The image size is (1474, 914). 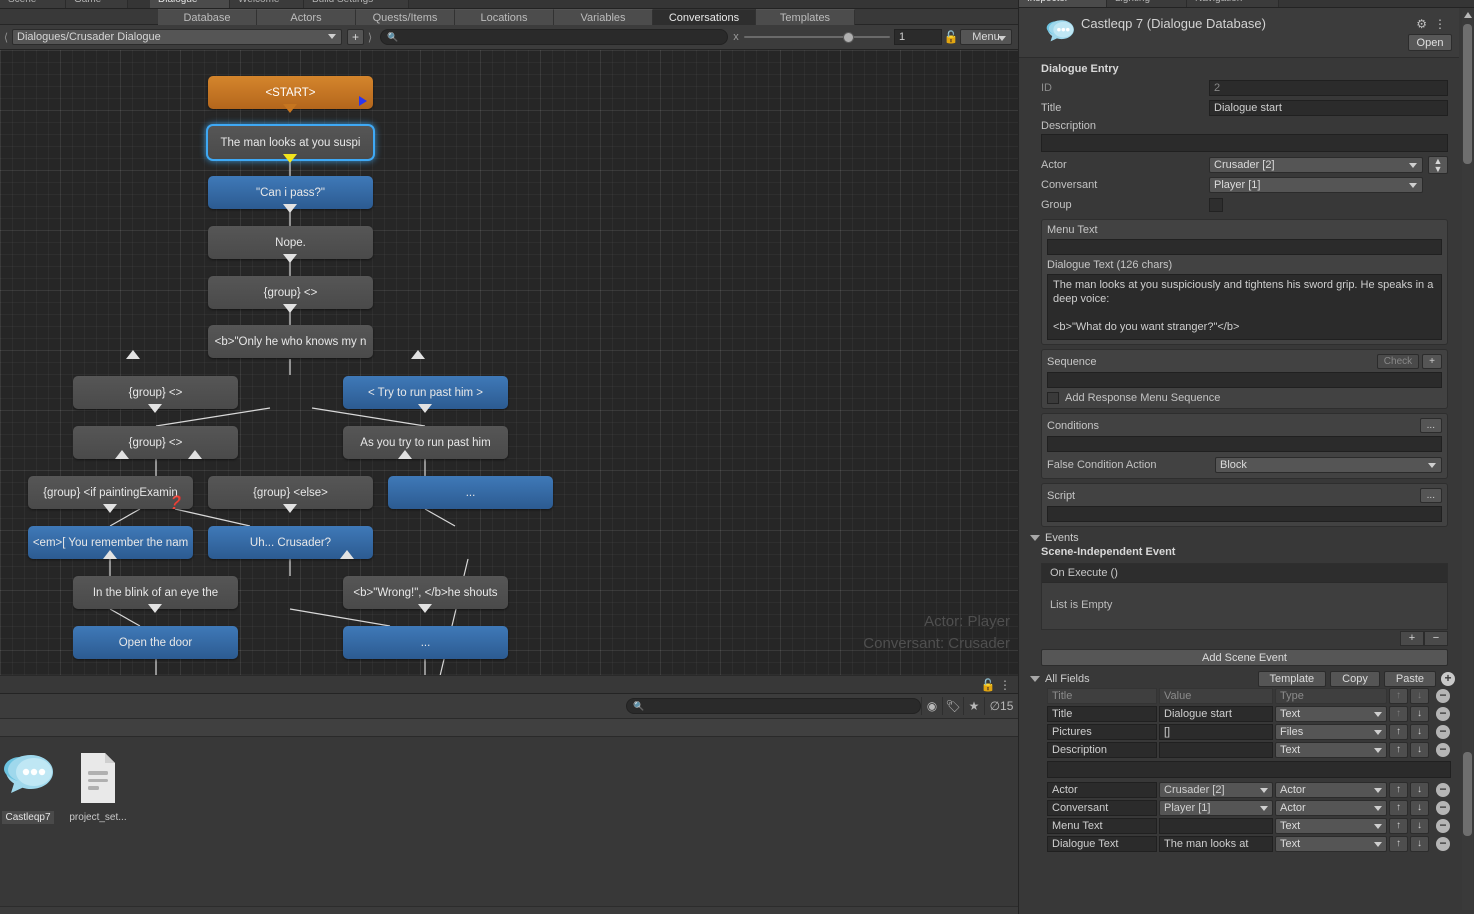 What do you see at coordinates (1292, 679) in the screenshot?
I see `template-button: Template` at bounding box center [1292, 679].